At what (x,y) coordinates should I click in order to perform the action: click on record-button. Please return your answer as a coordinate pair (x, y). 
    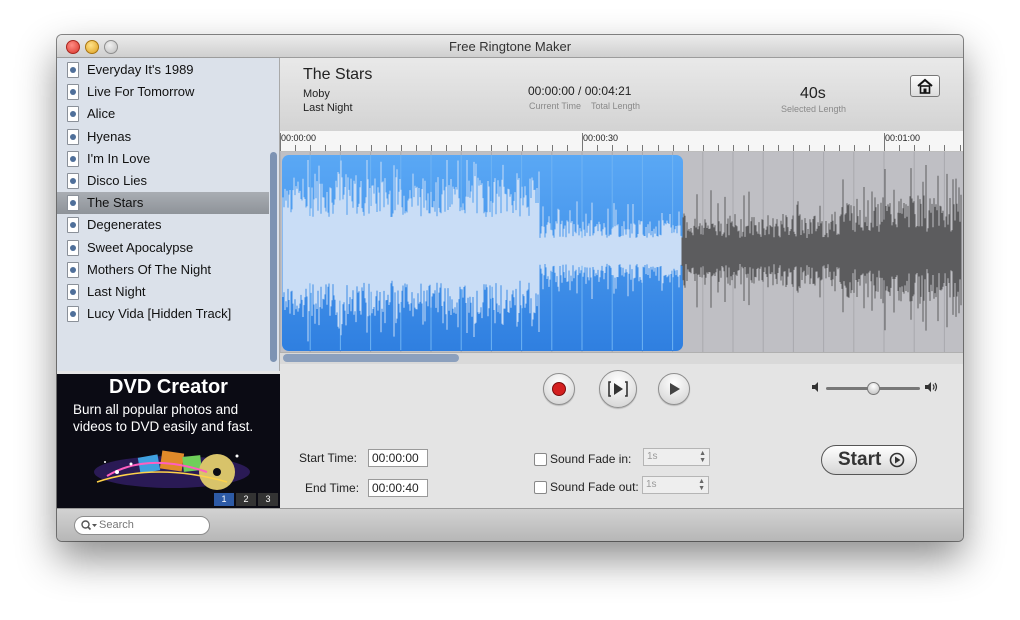
    Looking at the image, I should click on (559, 389).